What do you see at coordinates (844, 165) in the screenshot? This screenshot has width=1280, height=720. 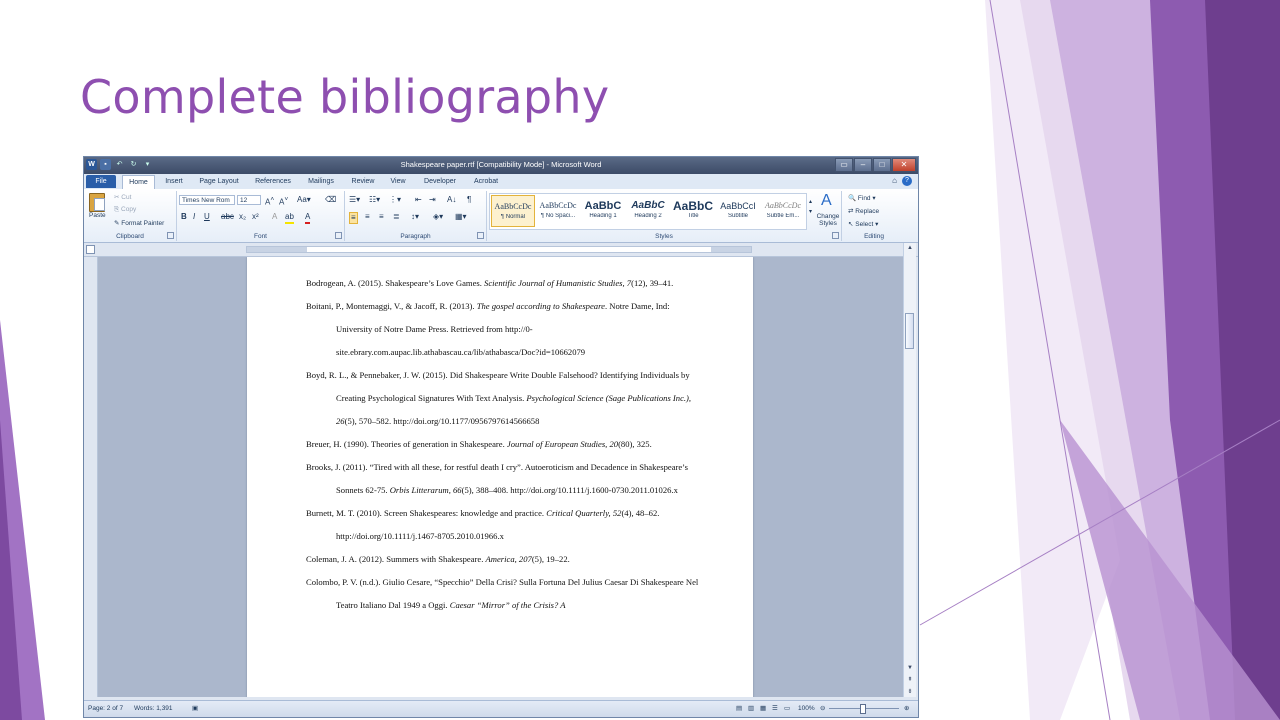 I see `restore-icon: ▭` at bounding box center [844, 165].